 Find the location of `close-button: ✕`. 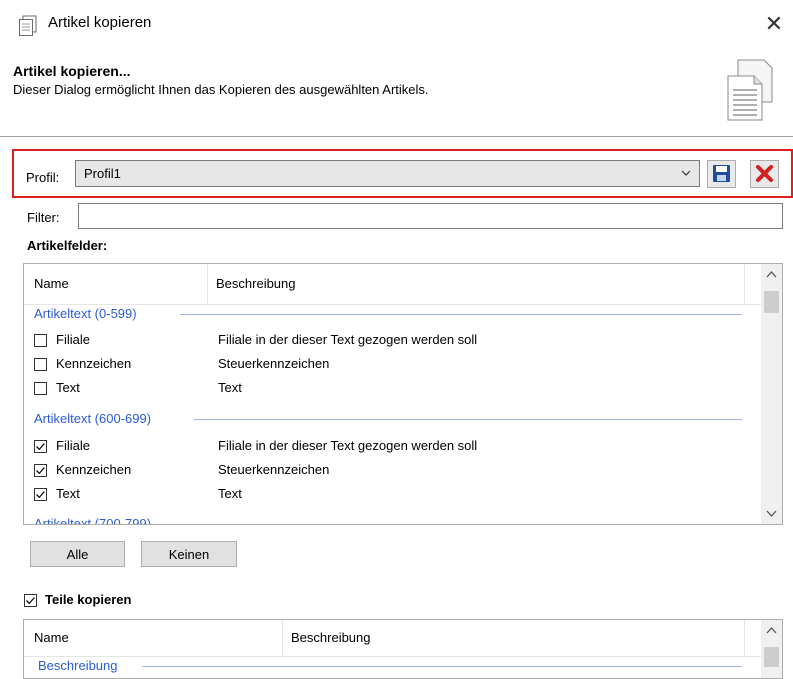

close-button: ✕ is located at coordinates (774, 24).